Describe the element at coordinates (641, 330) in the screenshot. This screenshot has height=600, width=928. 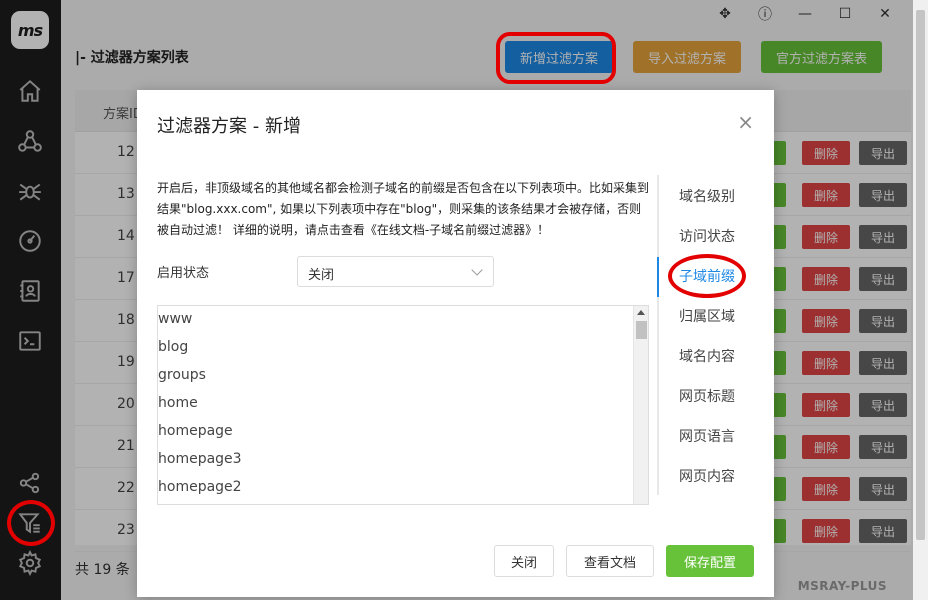
I see `textarea-scroll-thumb` at that location.